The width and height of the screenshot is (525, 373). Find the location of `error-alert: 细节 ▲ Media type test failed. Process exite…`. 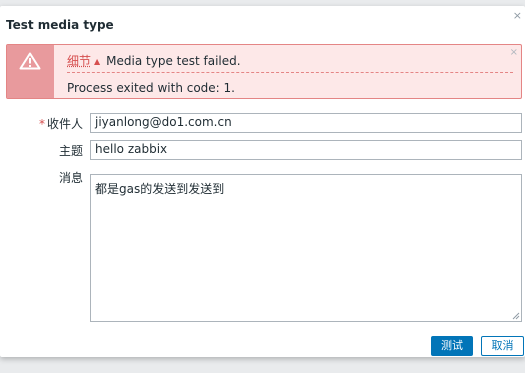

error-alert: 细节 ▲ Media type test failed. Process exite… is located at coordinates (264, 71).